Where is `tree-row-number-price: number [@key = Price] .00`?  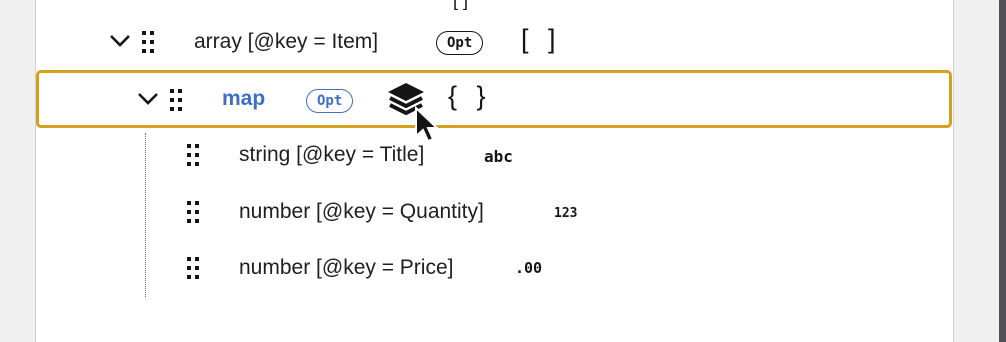 tree-row-number-price: number [@key = Price] .00 is located at coordinates (494, 267).